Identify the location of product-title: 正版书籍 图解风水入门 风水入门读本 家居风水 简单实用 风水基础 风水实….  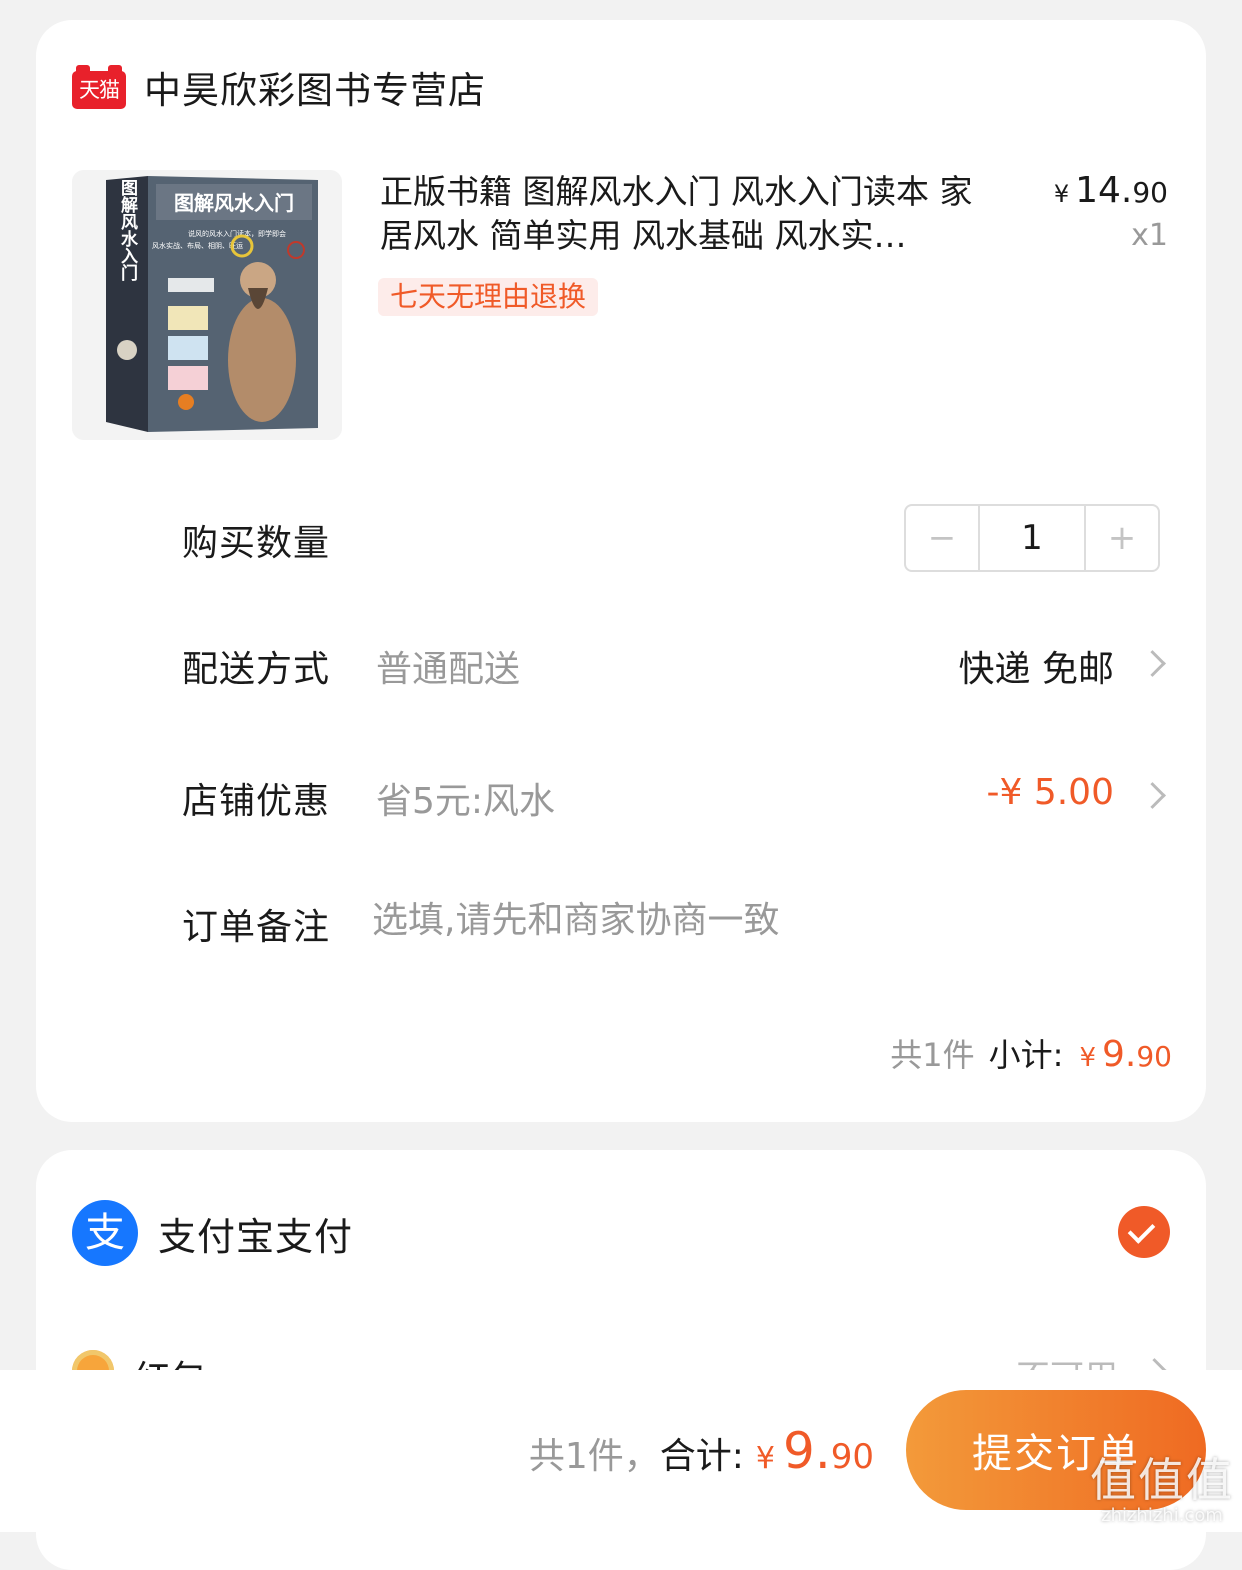
(690, 214).